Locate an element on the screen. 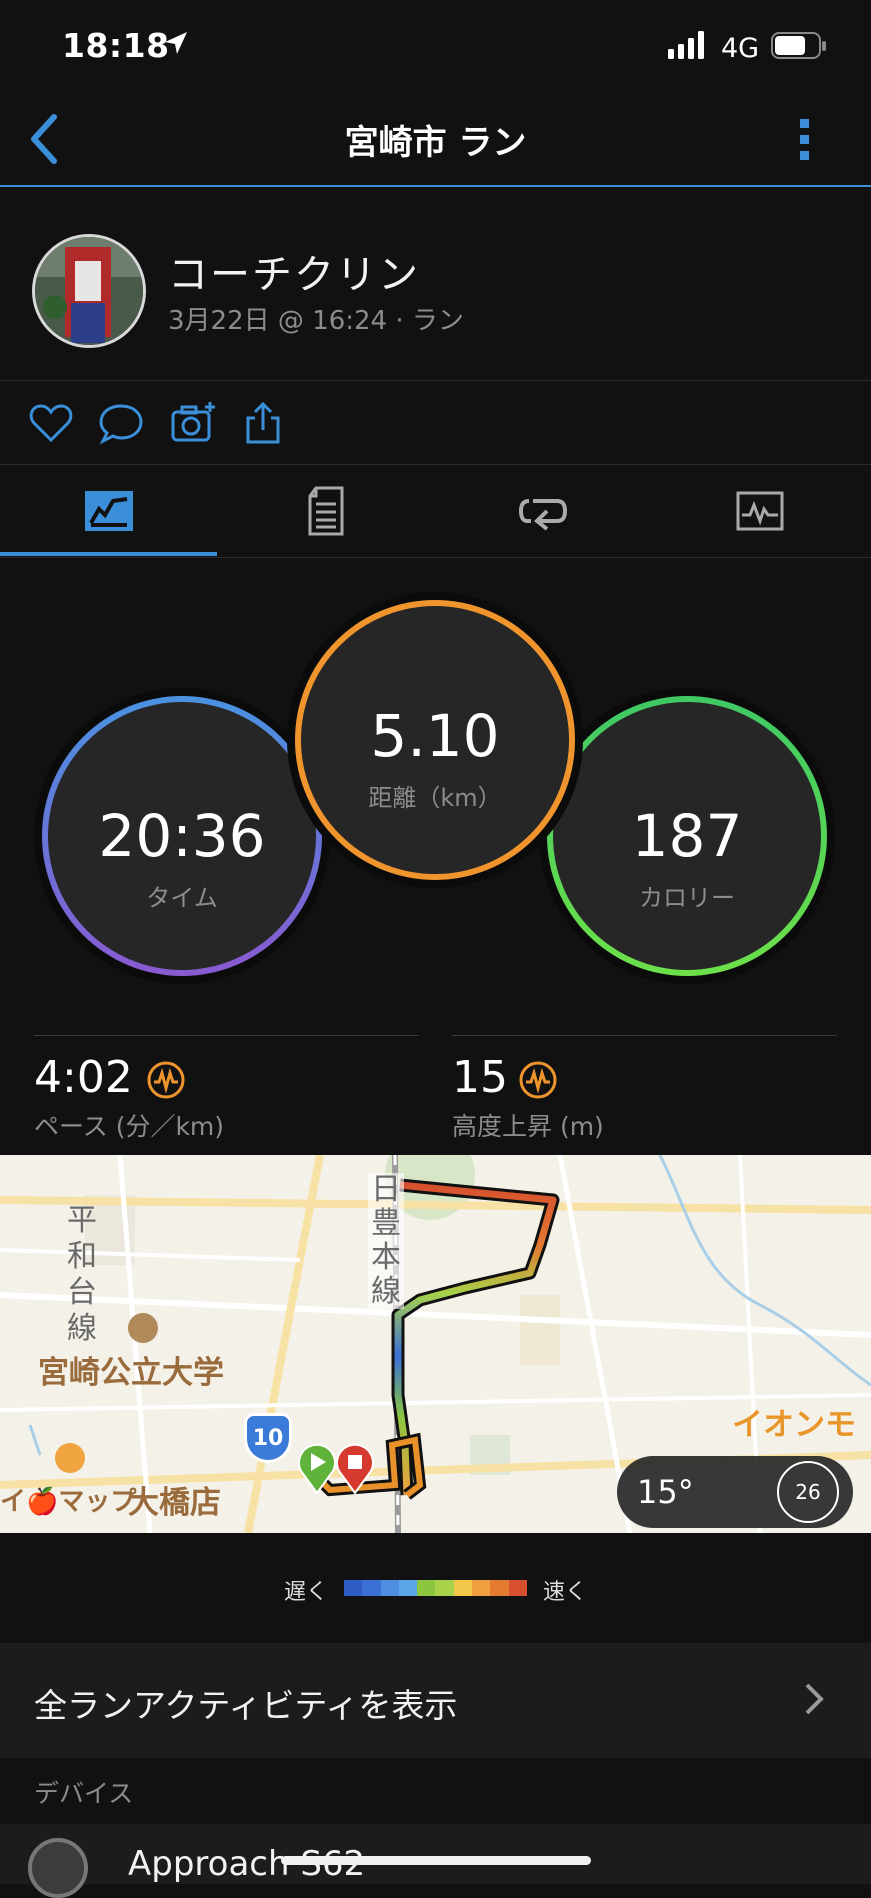 Image resolution: width=871 pixels, height=1898 pixels. chevron-right-icon is located at coordinates (814, 1699).